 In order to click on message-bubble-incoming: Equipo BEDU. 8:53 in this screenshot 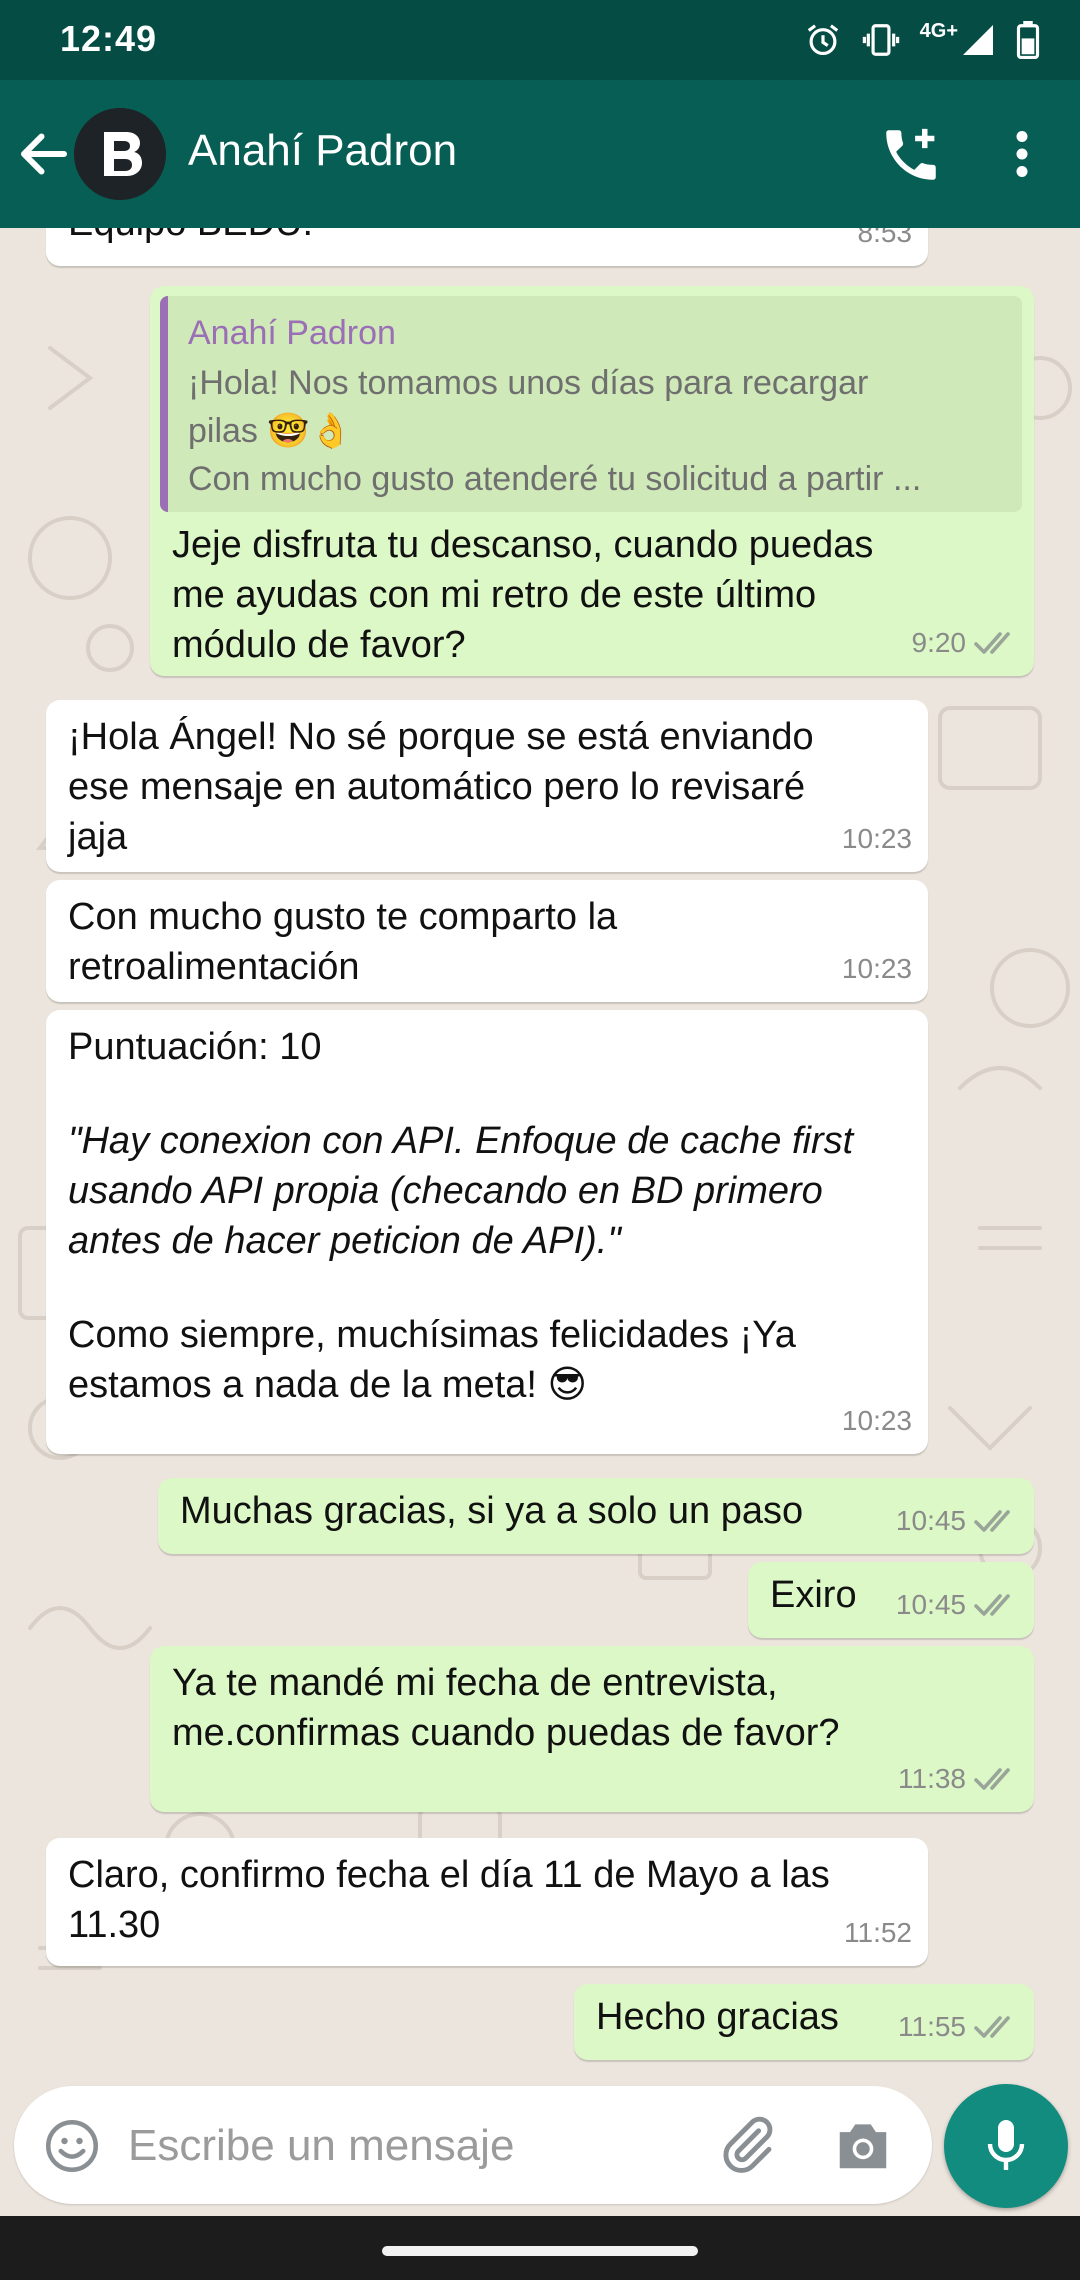, I will do `click(487, 247)`.